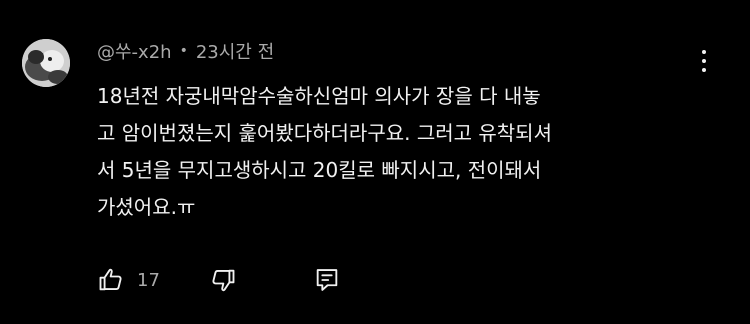 The height and width of the screenshot is (324, 750). What do you see at coordinates (324, 133) in the screenshot?
I see `comment-text-line: 고 암이번졌는지 훑어봤다하더라구요. 그러고 유착되셔` at bounding box center [324, 133].